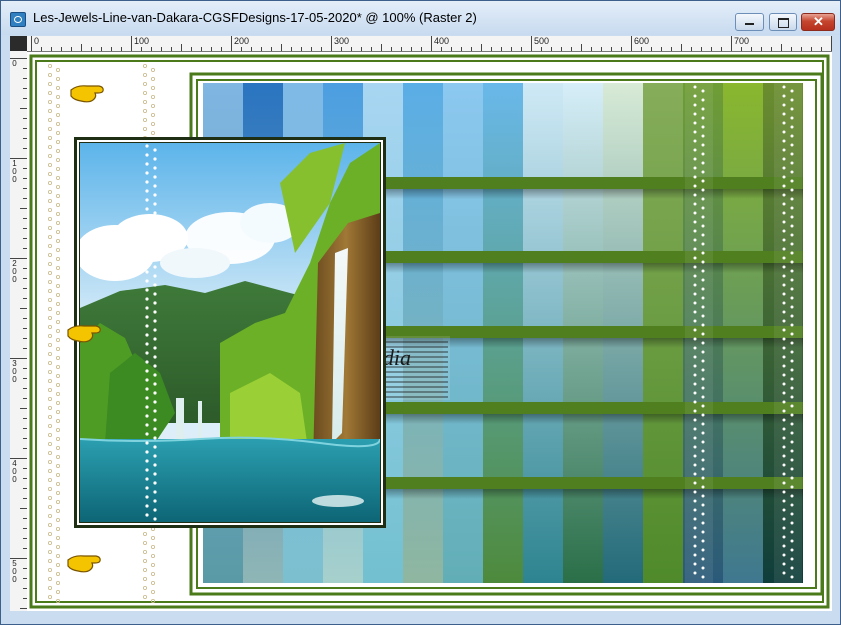  I want to click on close-icon: ✕, so click(818, 21).